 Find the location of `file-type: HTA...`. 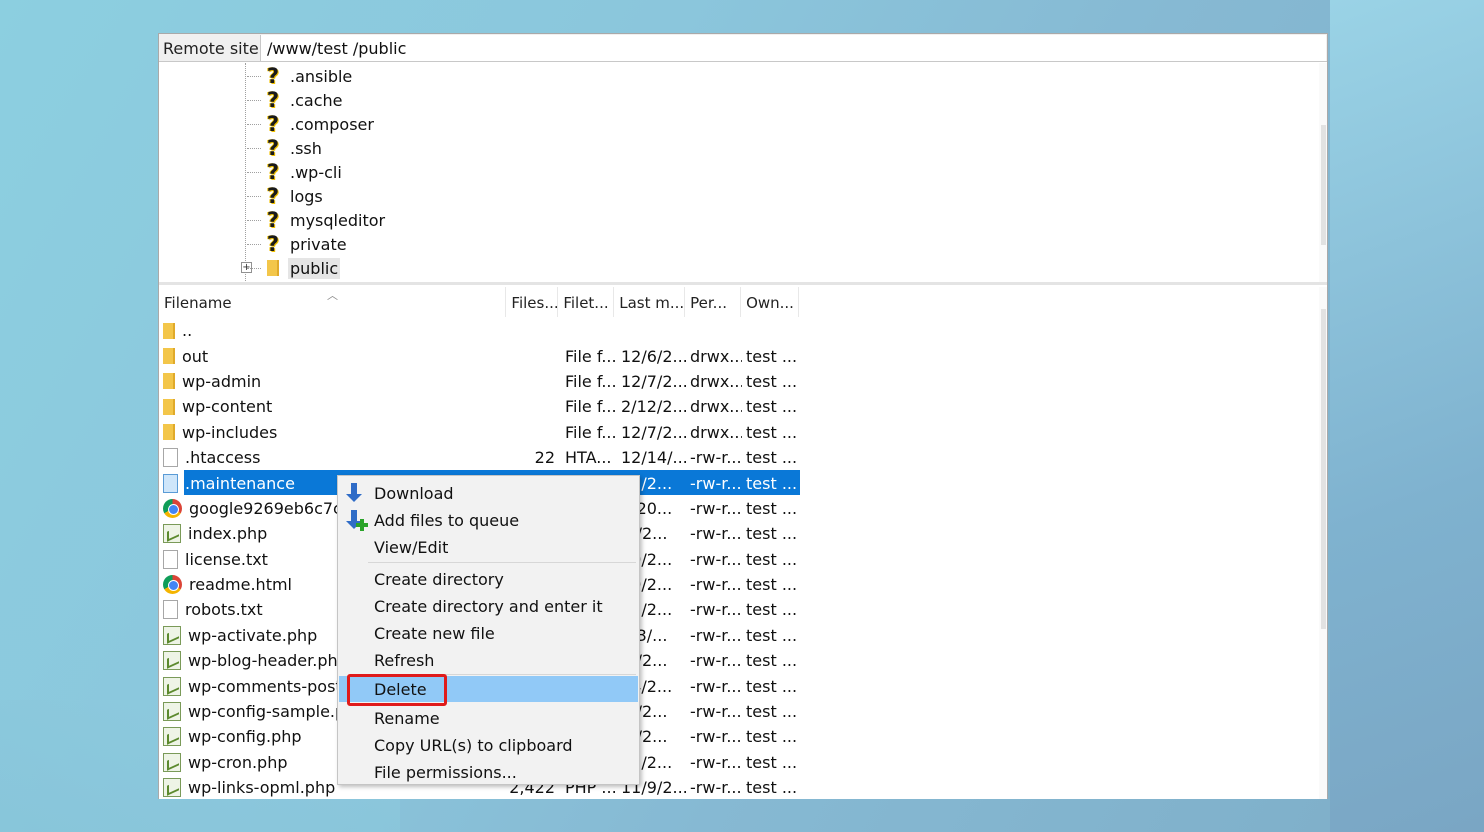

file-type: HTA... is located at coordinates (588, 458).